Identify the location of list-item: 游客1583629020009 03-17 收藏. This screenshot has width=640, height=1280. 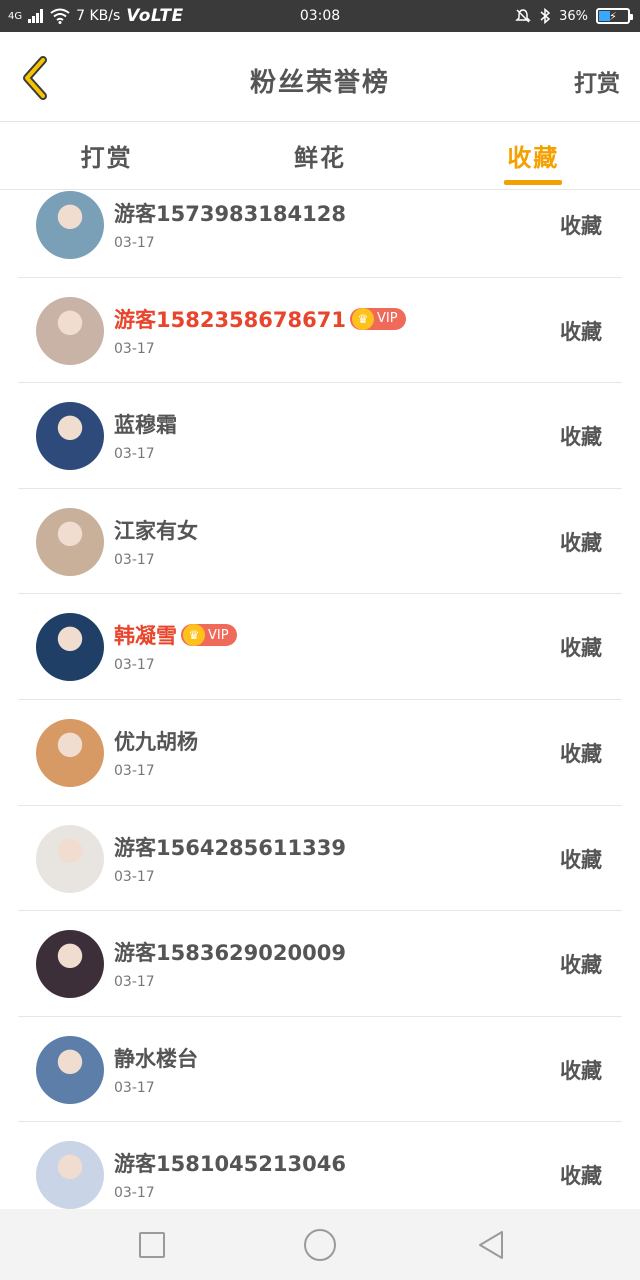
(320, 964).